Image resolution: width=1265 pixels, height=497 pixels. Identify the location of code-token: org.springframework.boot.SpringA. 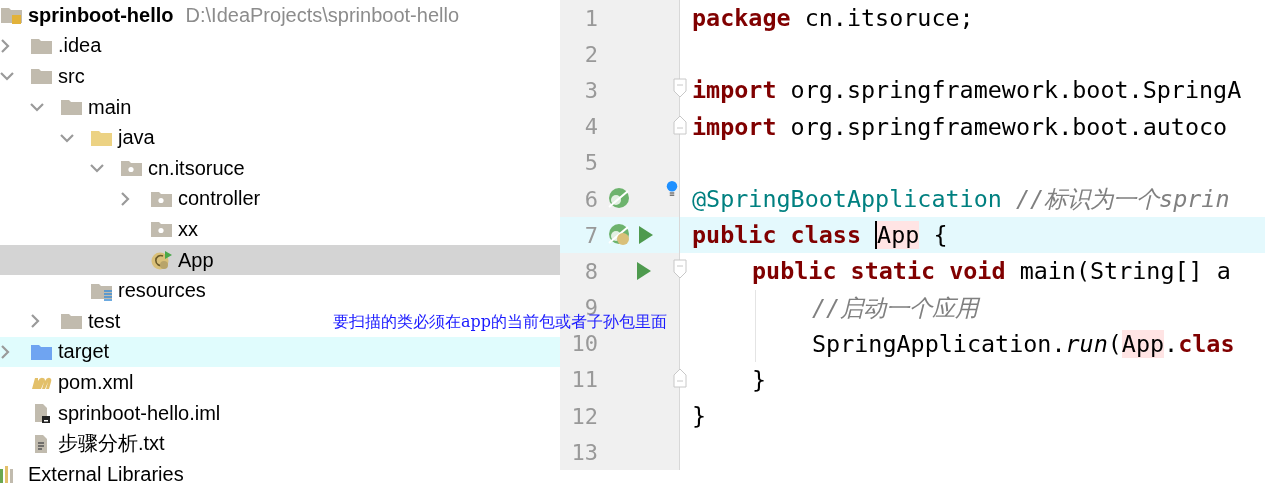
(1016, 90).